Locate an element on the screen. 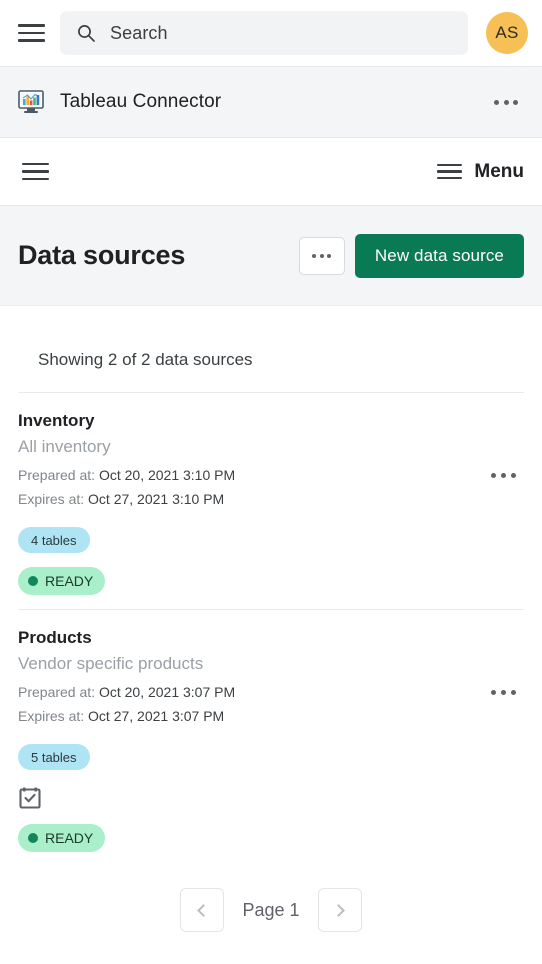 The image size is (542, 964). results-count: Showing 2 of 2 data sources is located at coordinates (145, 359).